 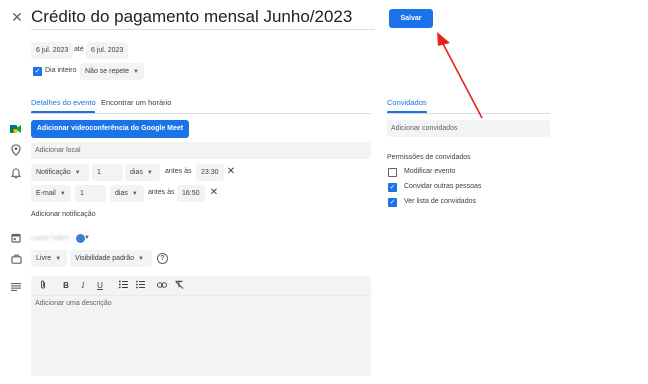 What do you see at coordinates (52, 50) in the screenshot?
I see `start-date-chip: 6 jul. 2023` at bounding box center [52, 50].